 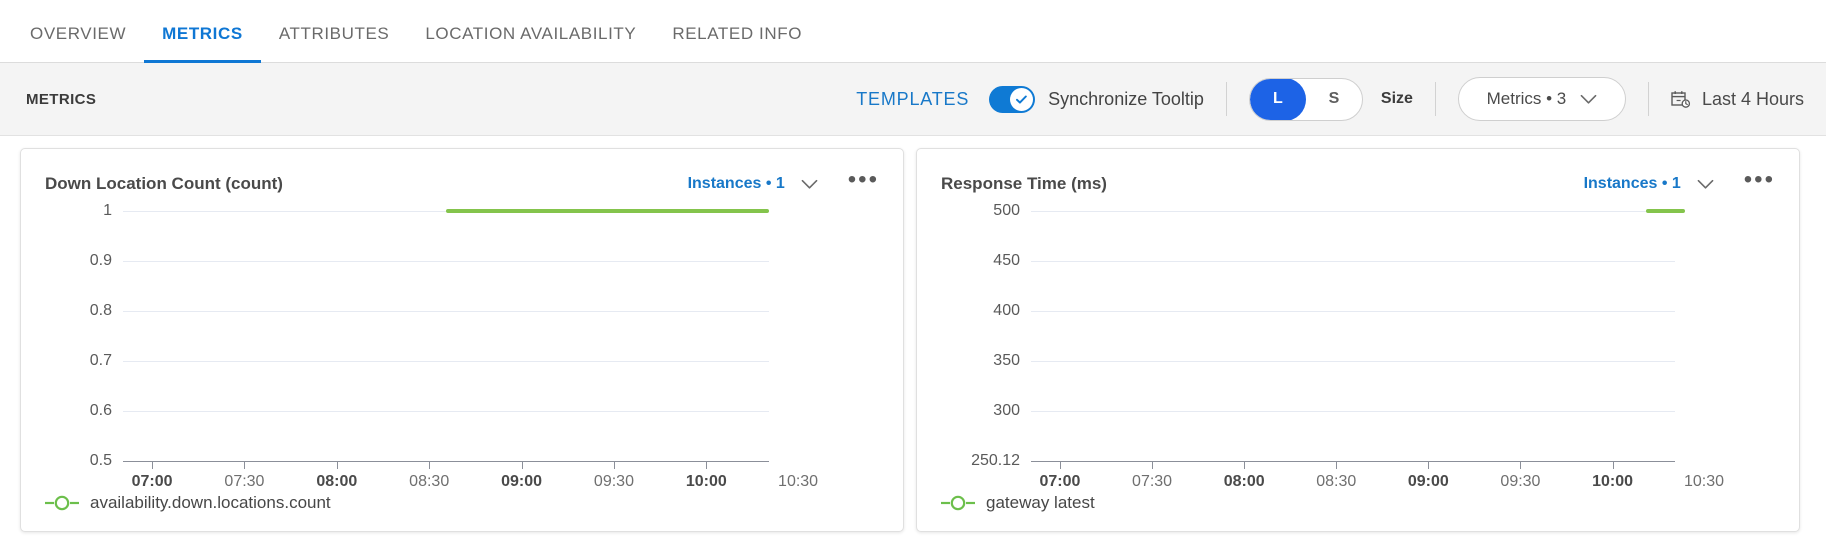 I want to click on y-axis-label: 350, so click(x=1006, y=360).